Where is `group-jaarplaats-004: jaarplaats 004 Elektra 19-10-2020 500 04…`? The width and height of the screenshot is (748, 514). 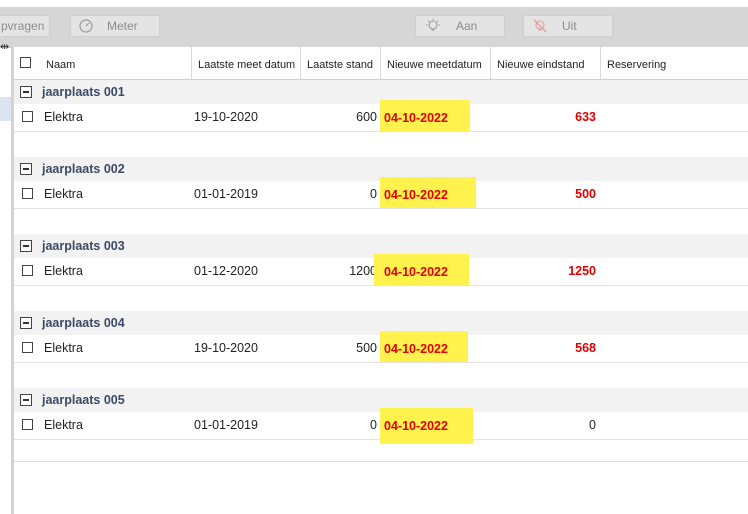 group-jaarplaats-004: jaarplaats 004 Elektra 19-10-2020 500 04… is located at coordinates (381, 349).